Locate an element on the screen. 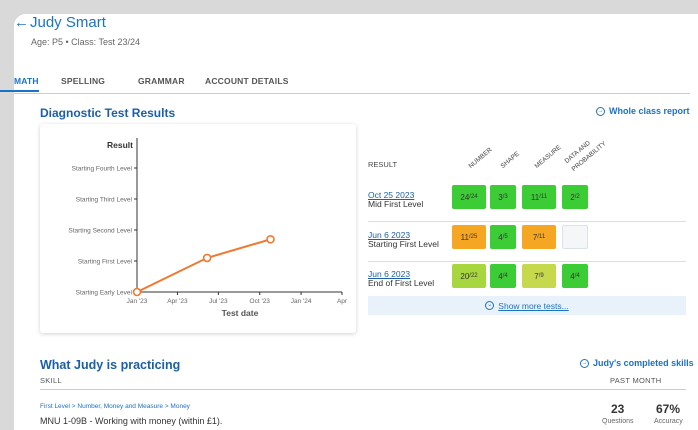 The width and height of the screenshot is (698, 430). score-total: /3 is located at coordinates (505, 197).